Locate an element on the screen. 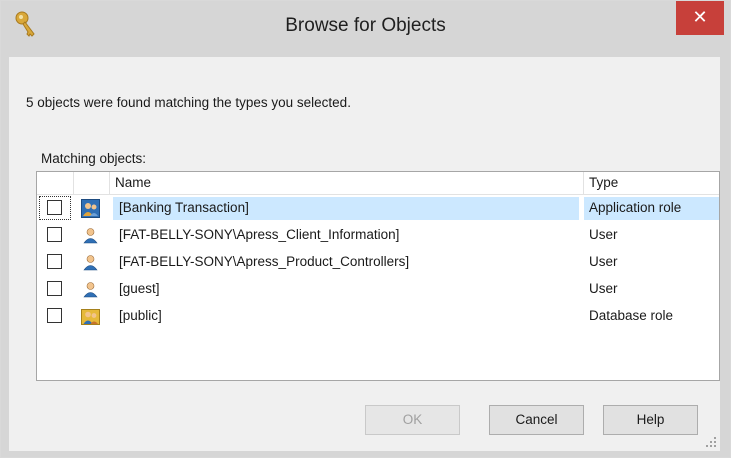 This screenshot has width=731, height=458. row-type: Application role is located at coordinates (635, 207).